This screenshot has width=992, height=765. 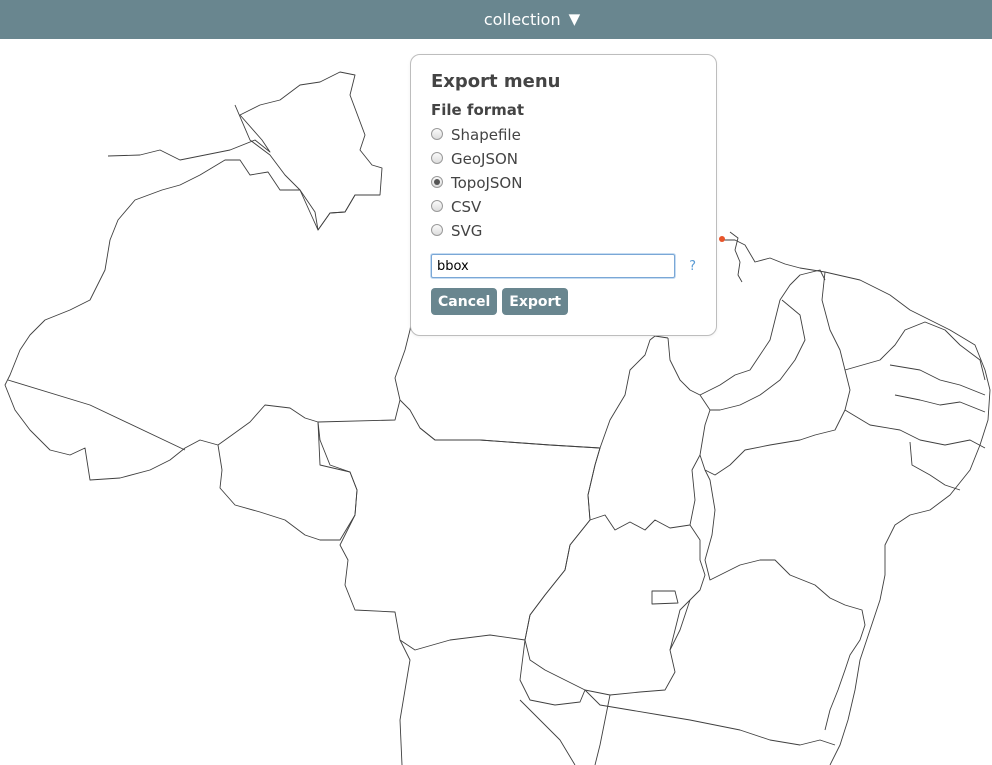 I want to click on caret-down-icon: ▼, so click(x=574, y=19).